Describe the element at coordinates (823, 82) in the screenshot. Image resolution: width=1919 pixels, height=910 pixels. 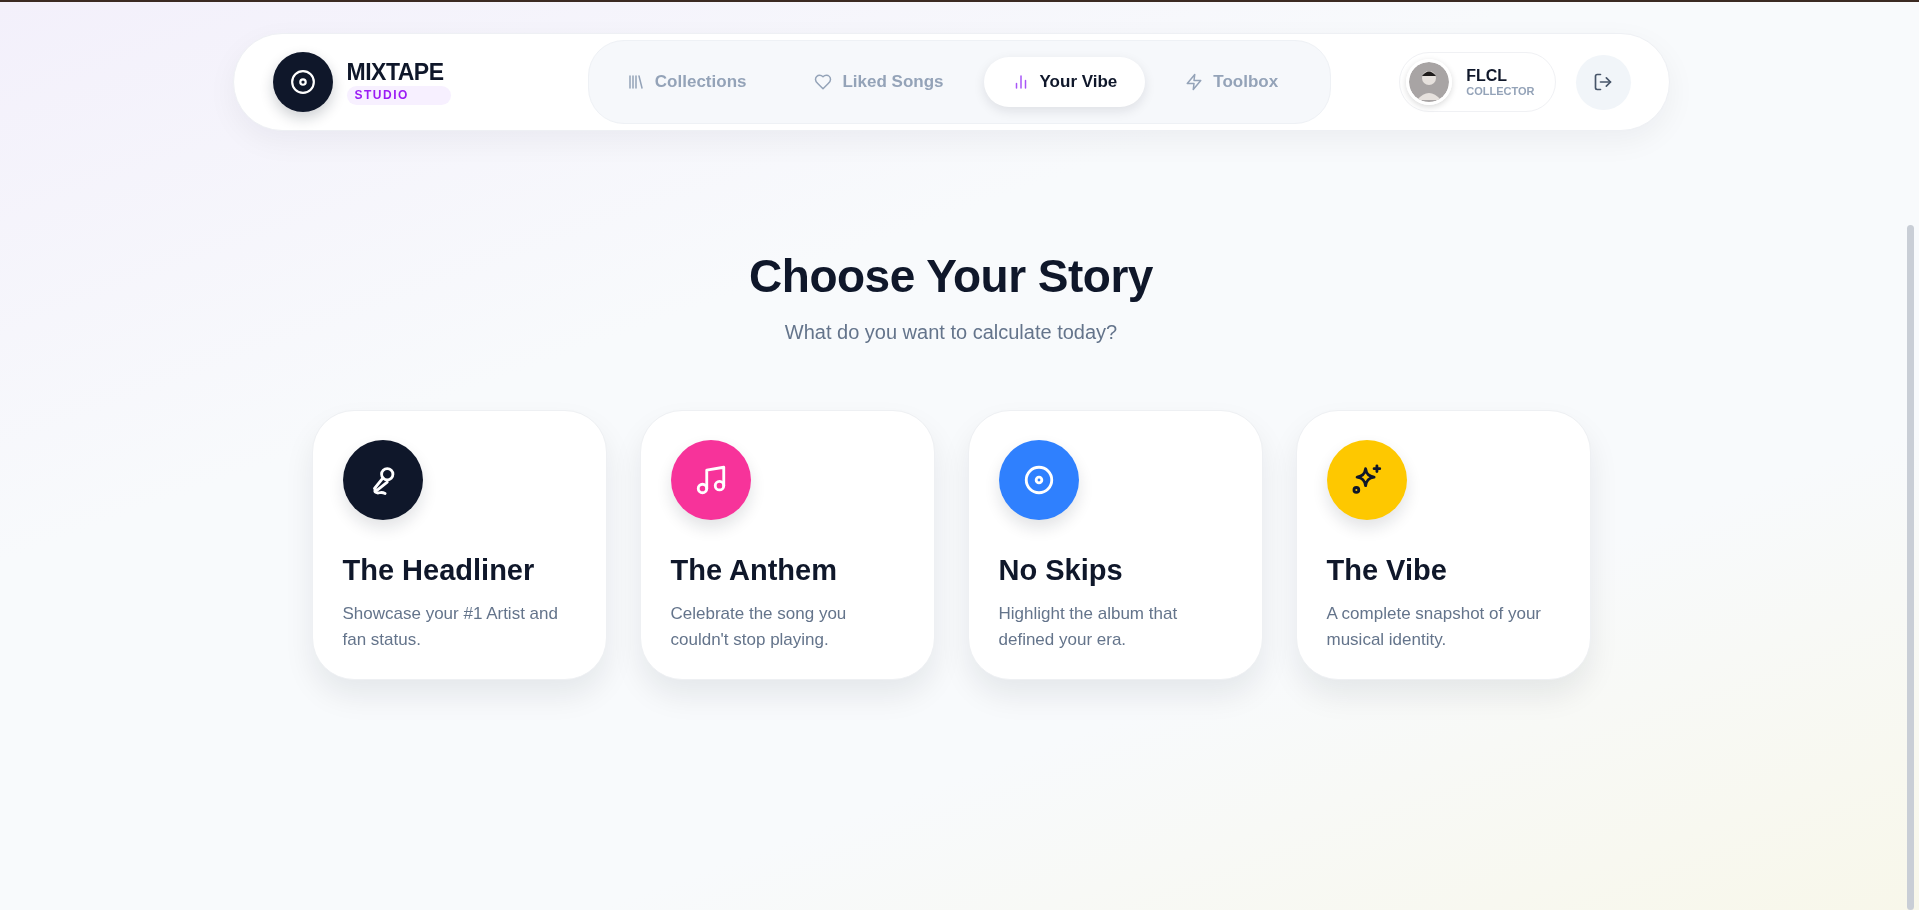
I see `heart-icon` at that location.